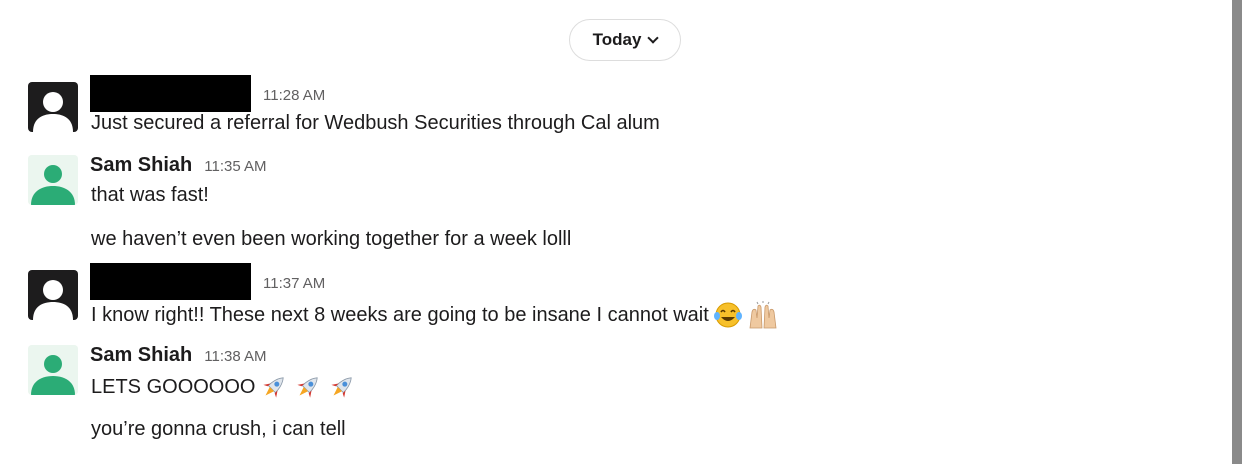 This screenshot has height=464, width=1253. Describe the element at coordinates (617, 39) in the screenshot. I see `date-divider-label: Today` at that location.